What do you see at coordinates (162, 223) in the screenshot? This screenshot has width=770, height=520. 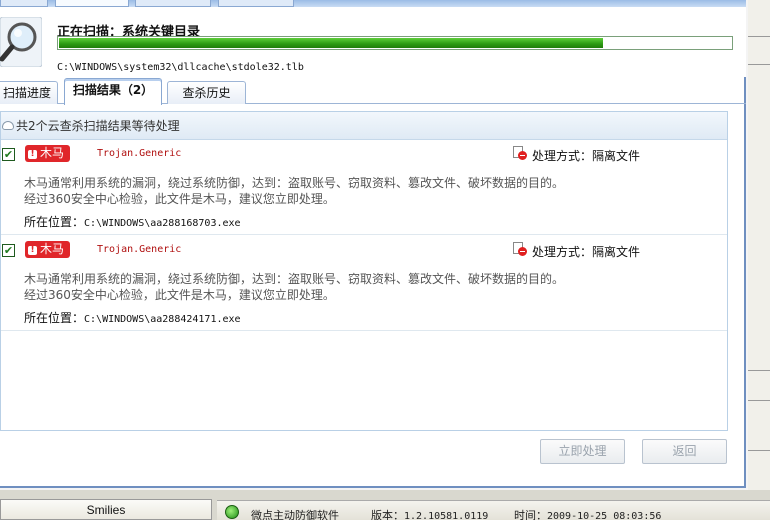 I see `location-path: C:\WINDOWS\aa288168703.exe` at bounding box center [162, 223].